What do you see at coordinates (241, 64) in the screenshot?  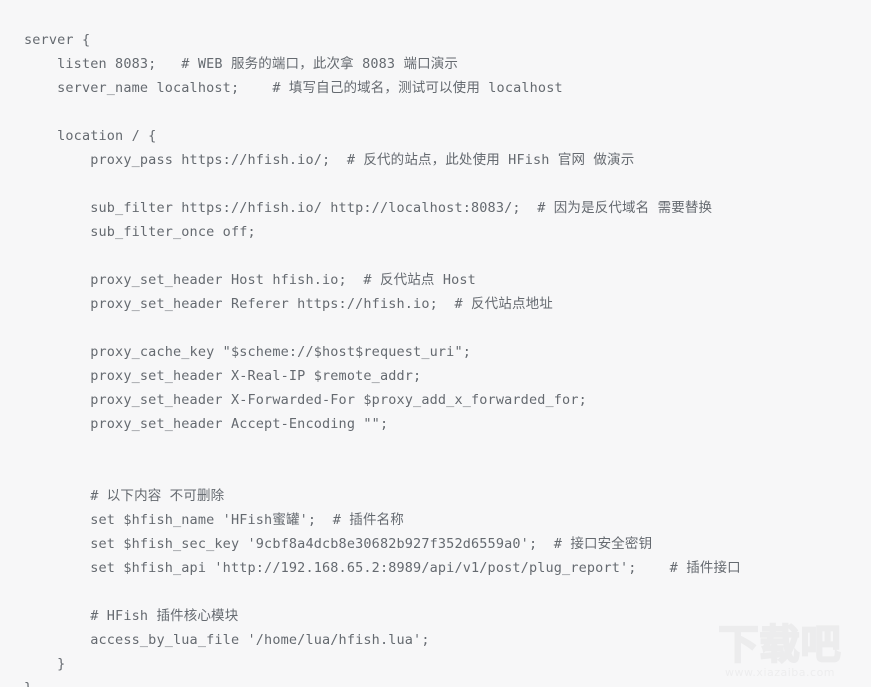 I see `code-line: listen 8083; # WEB 服务的端口，此次拿 8083 端口演示` at bounding box center [241, 64].